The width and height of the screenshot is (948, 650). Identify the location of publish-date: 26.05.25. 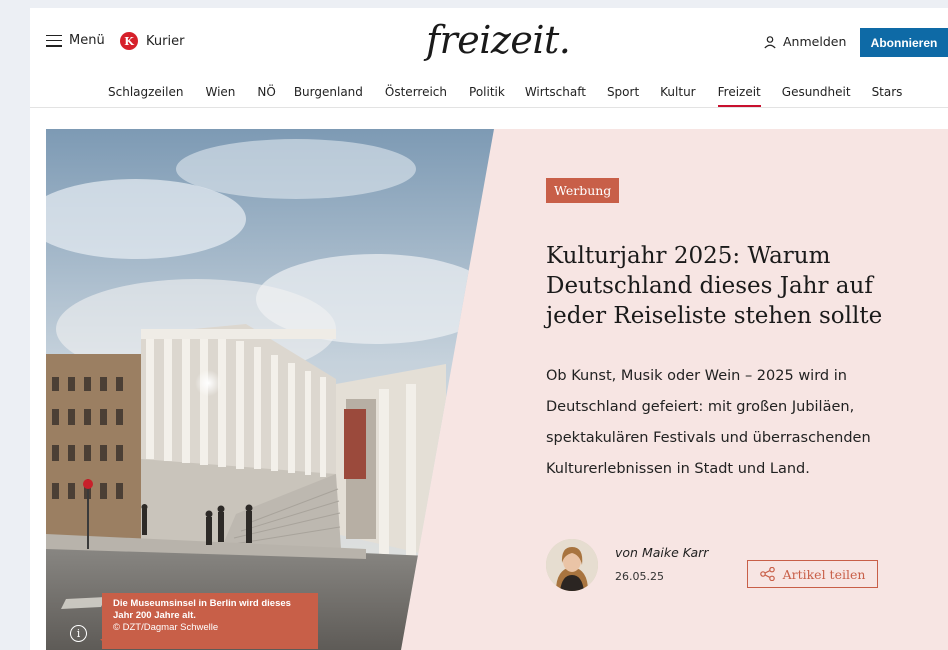
(639, 576).